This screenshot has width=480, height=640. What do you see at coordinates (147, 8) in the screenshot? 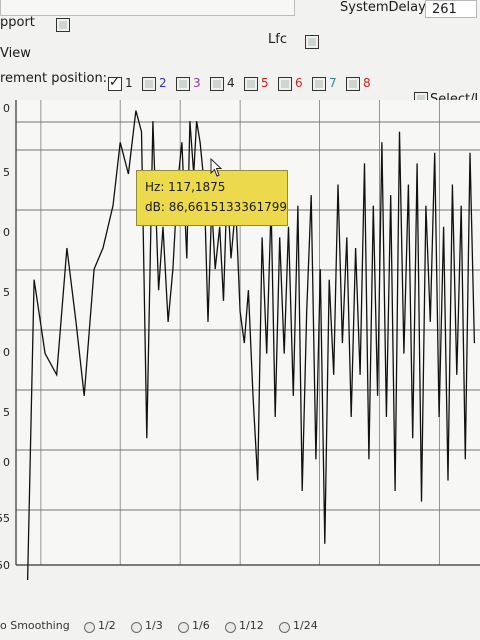
I see `options-panel-frame` at bounding box center [147, 8].